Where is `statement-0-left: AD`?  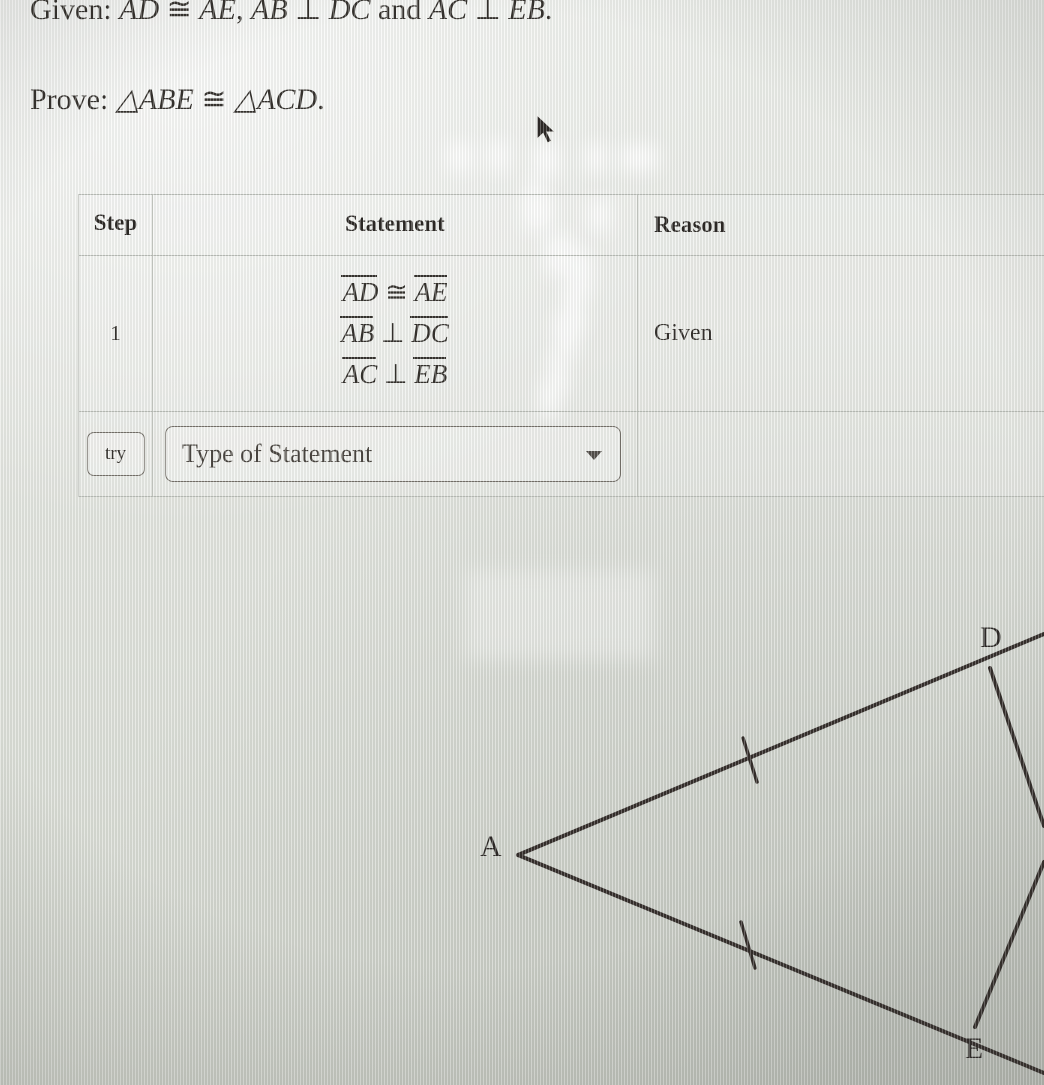
statement-0-left: AD is located at coordinates (360, 291).